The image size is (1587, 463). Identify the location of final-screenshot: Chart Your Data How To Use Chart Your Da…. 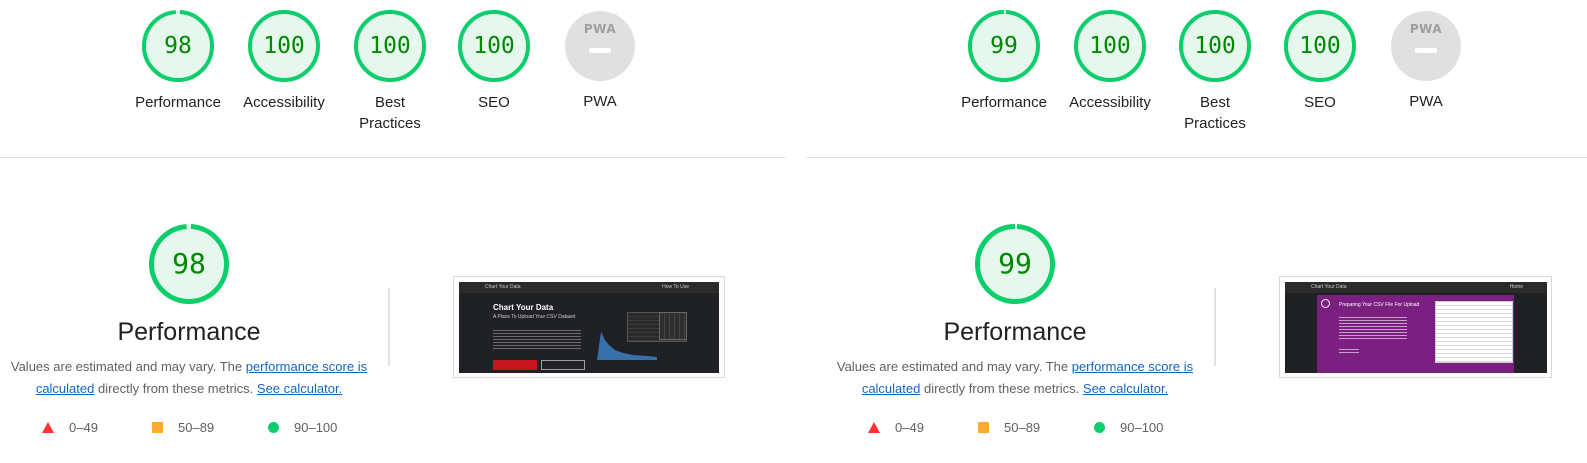
(589, 327).